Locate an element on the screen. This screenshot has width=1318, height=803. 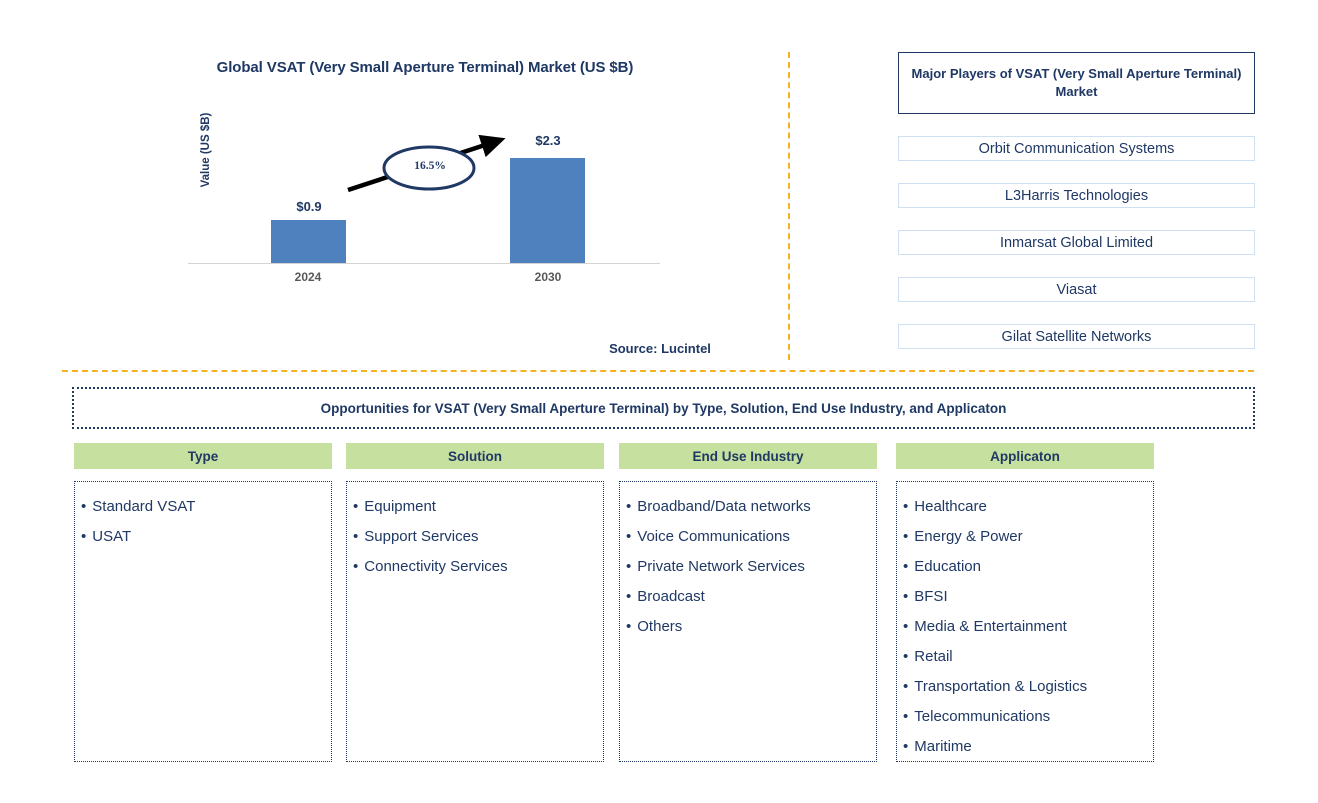
list-item: • Broadband/Data networks is located at coordinates (747, 507).